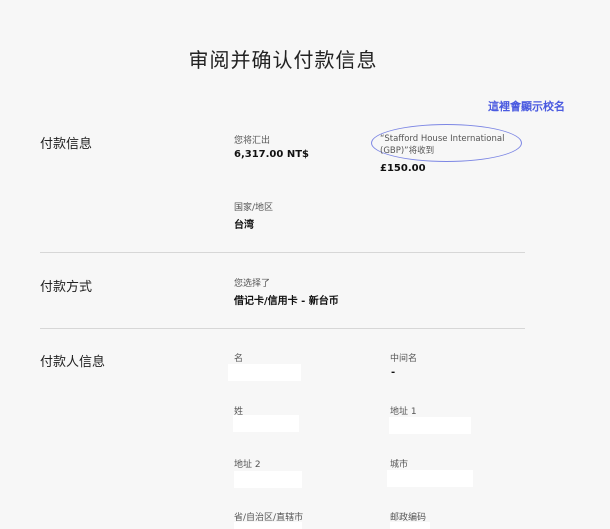 This screenshot has width=610, height=529. I want to click on recipient-label: “Stafford House International (GBP)”将收到, so click(442, 145).